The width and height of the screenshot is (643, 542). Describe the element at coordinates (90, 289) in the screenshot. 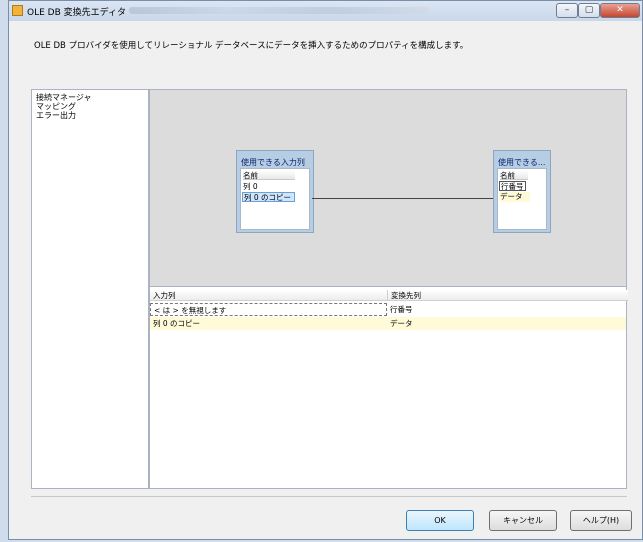

I see `left-nav: 接続マネージャ マッピング エラー出力` at that location.